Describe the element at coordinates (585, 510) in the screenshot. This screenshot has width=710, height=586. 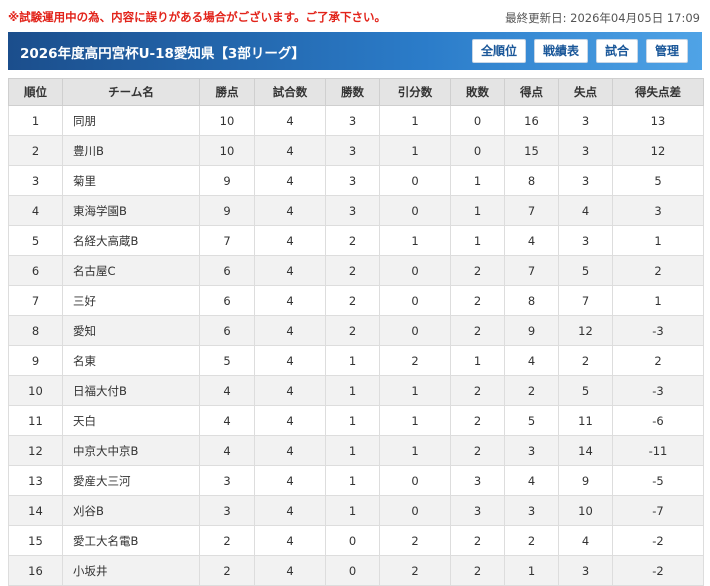
I see `cell-goals-against: 10` at that location.